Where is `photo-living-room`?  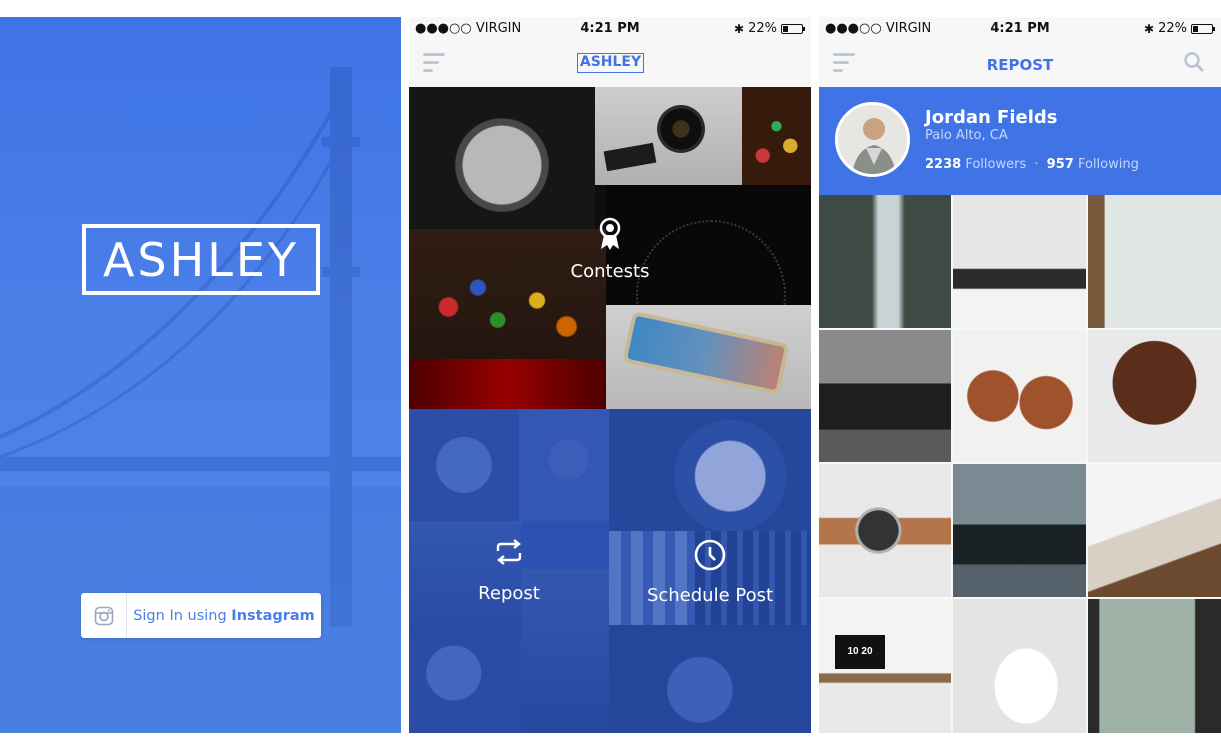 photo-living-room is located at coordinates (1154, 666).